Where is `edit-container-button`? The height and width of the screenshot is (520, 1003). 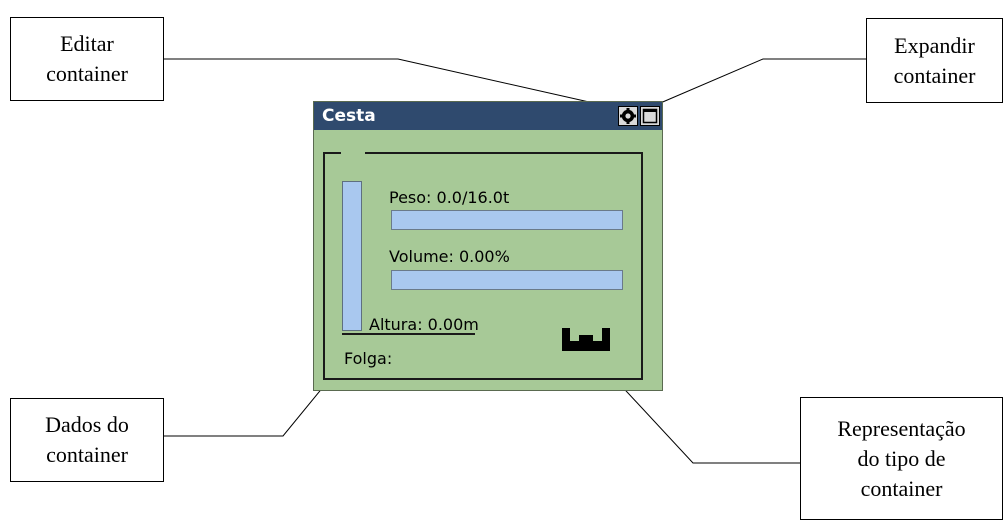
edit-container-button is located at coordinates (628, 116).